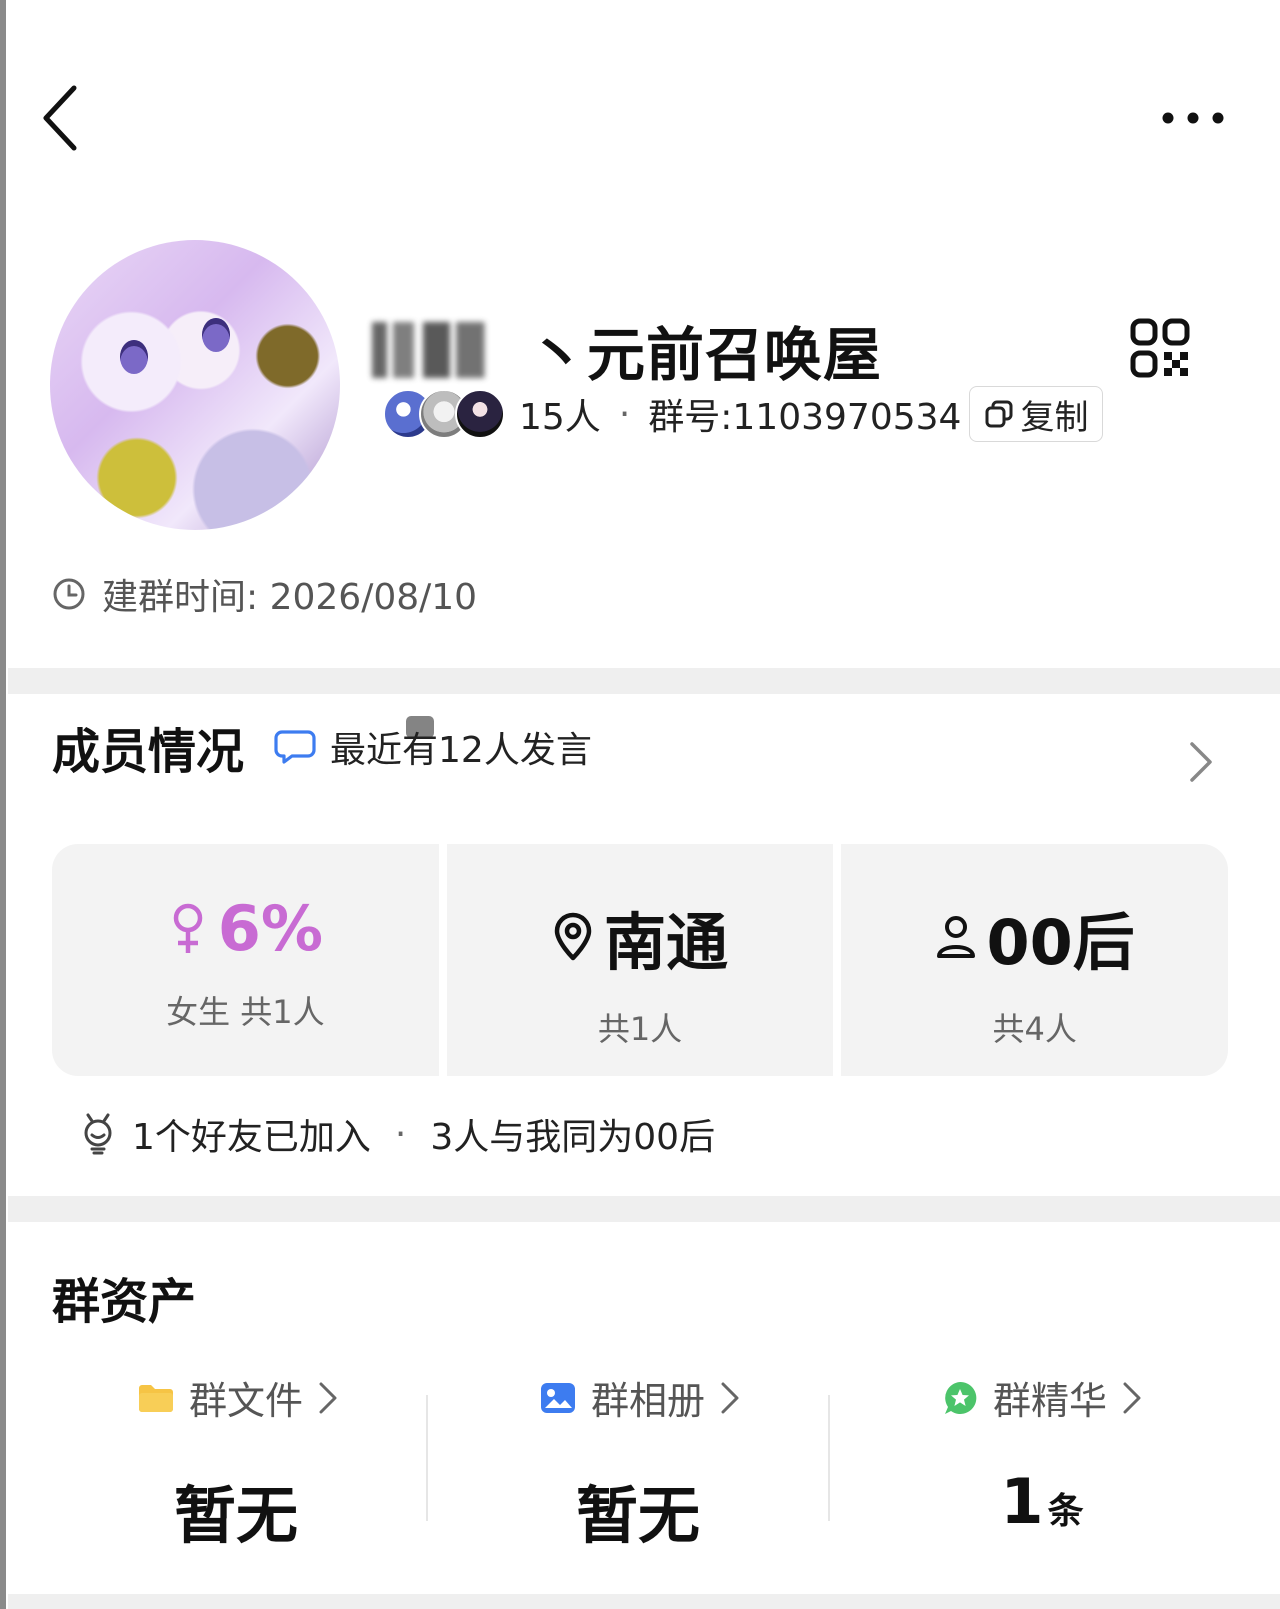 The height and width of the screenshot is (1609, 1280). Describe the element at coordinates (573, 936) in the screenshot. I see `location-pin-icon` at that location.